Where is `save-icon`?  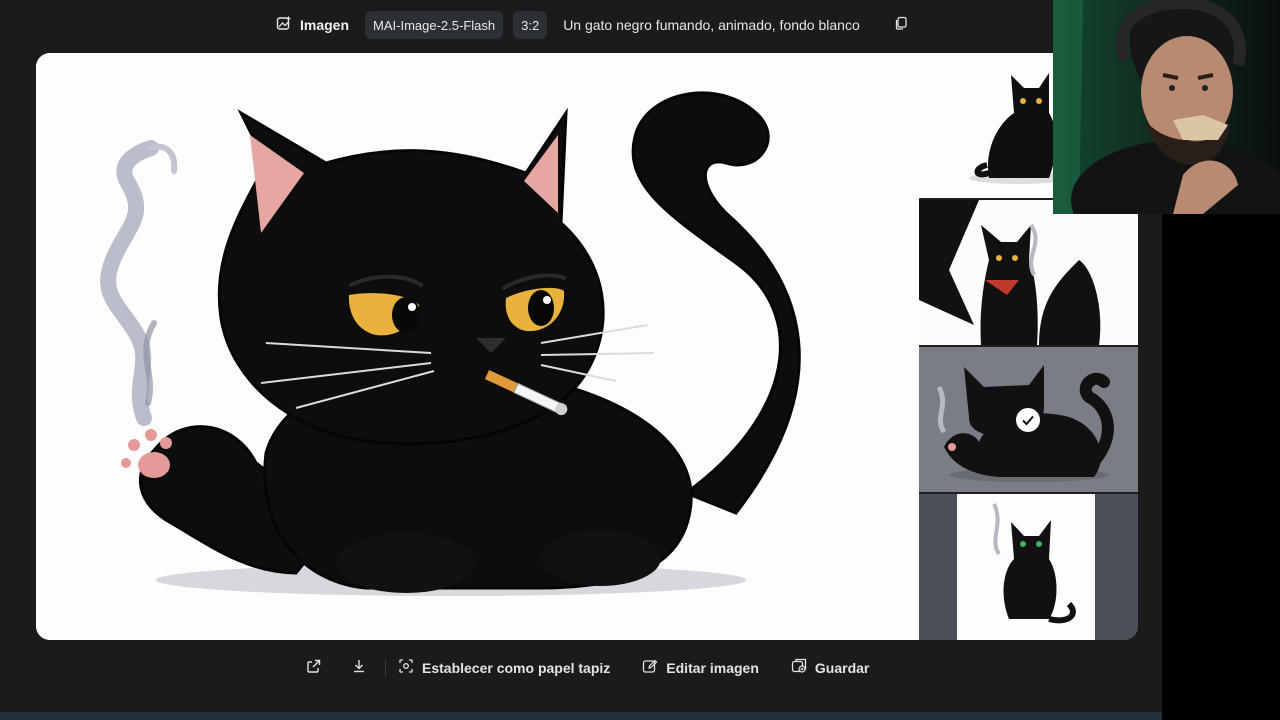
save-icon is located at coordinates (799, 668).